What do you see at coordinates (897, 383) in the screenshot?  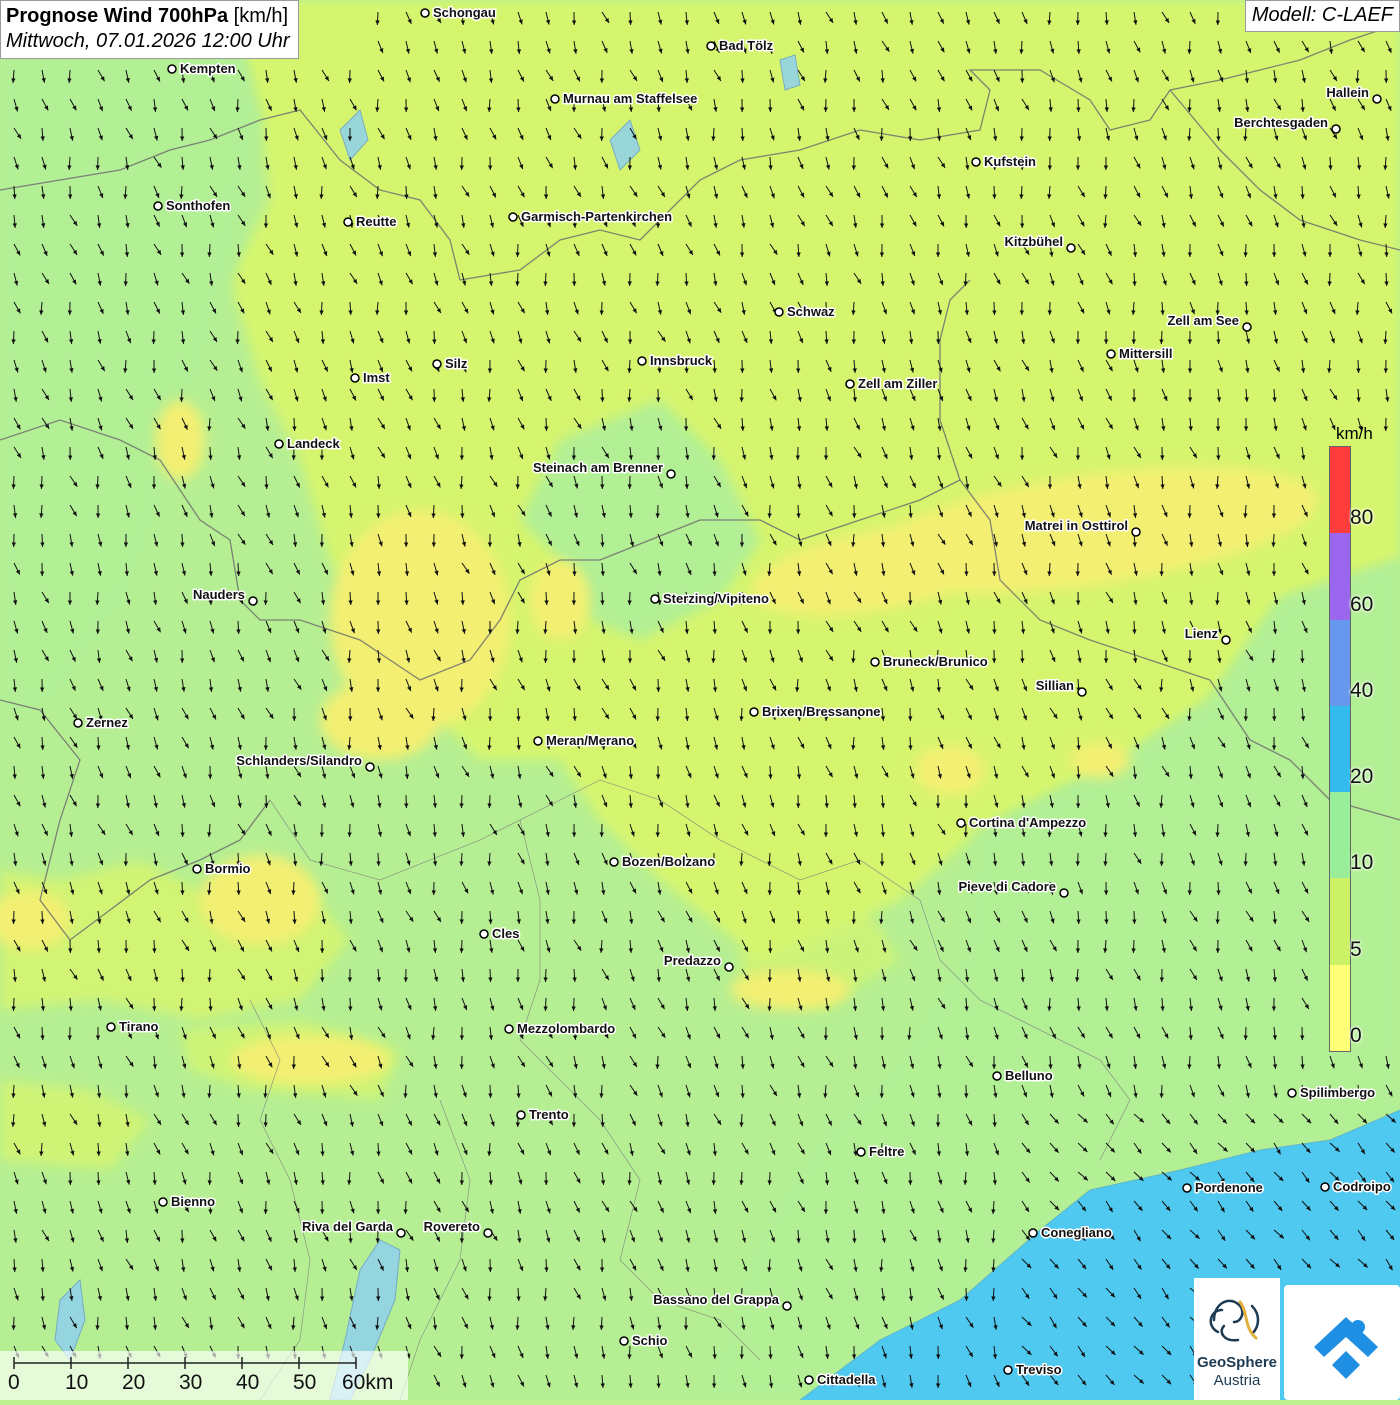 I see `city-label: Zell am Ziller` at bounding box center [897, 383].